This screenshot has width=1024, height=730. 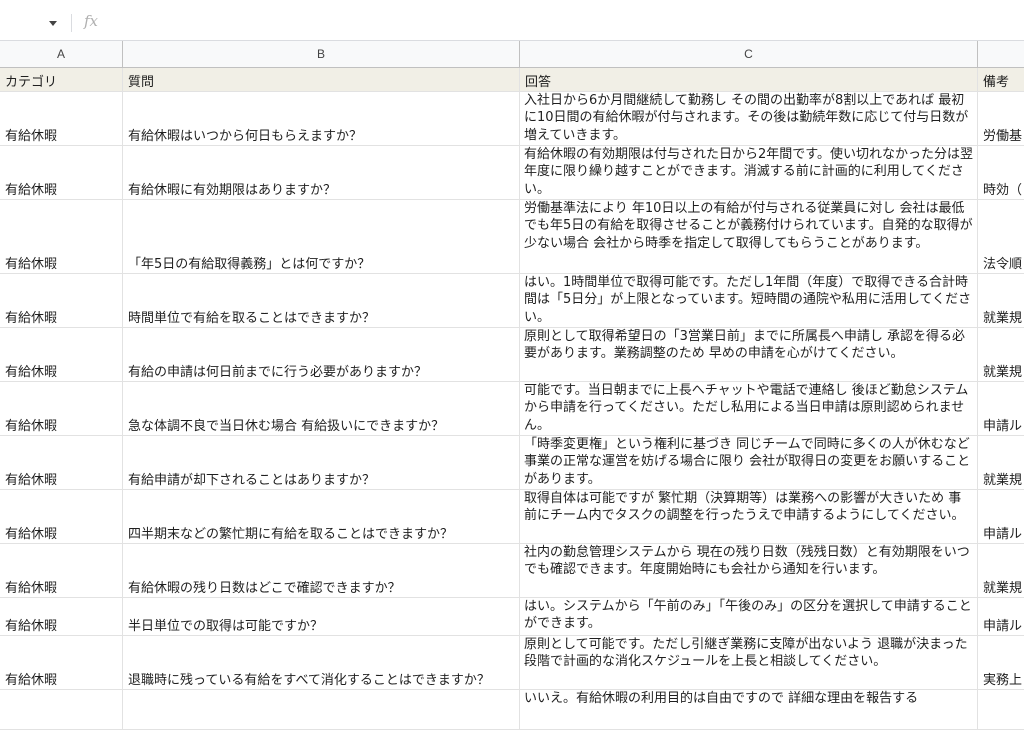 What do you see at coordinates (1001, 662) in the screenshot?
I see `notes-cell: 実務上` at bounding box center [1001, 662].